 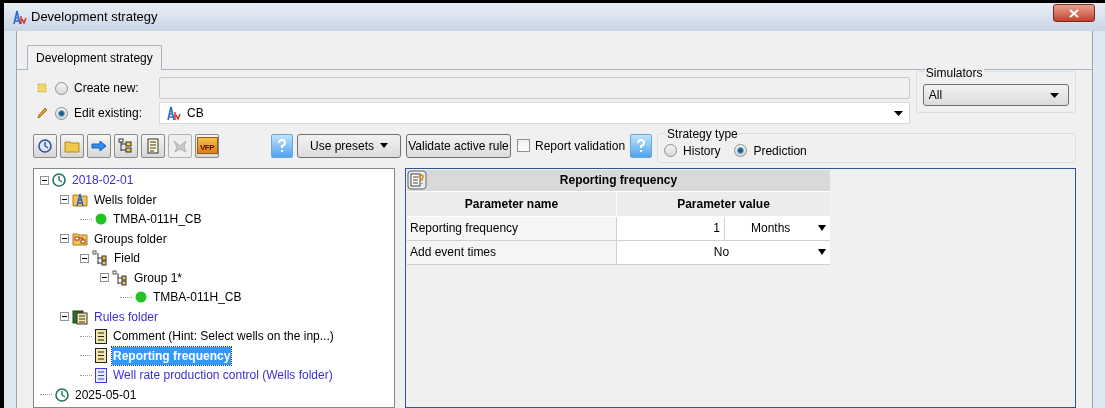 What do you see at coordinates (512, 228) in the screenshot?
I see `table-cell: Reporting frequency` at bounding box center [512, 228].